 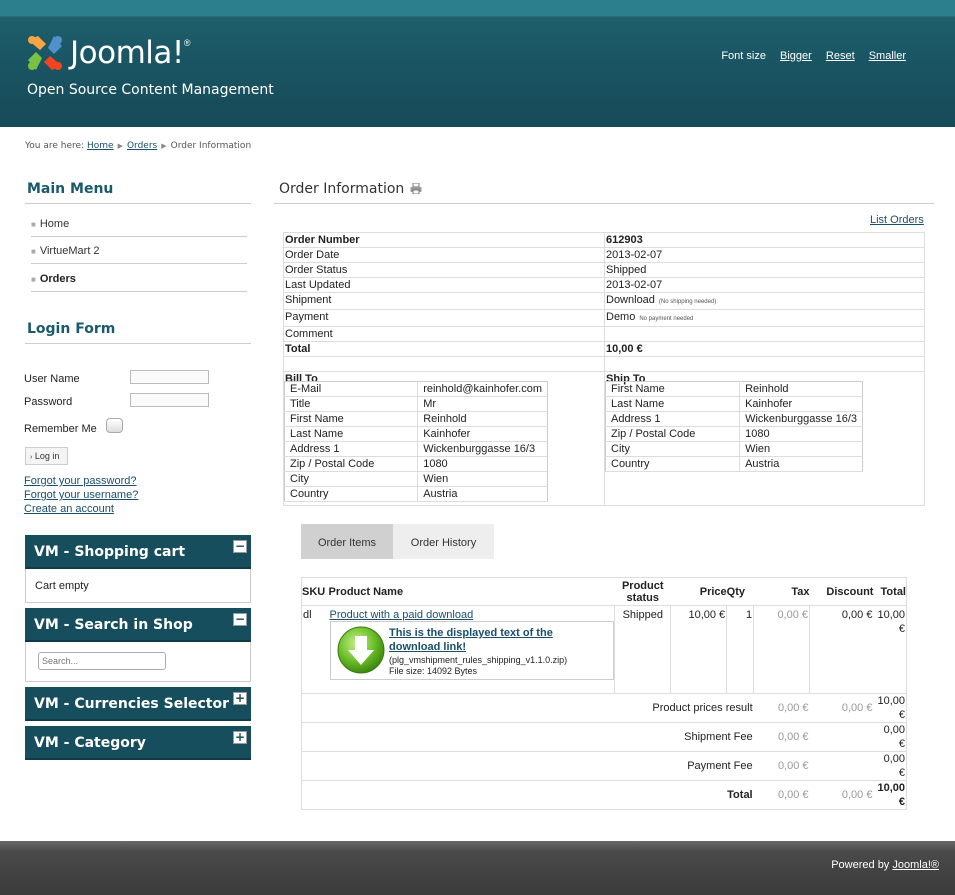 I want to click on menu-item-label: VirtueMart 2, so click(x=69, y=251).